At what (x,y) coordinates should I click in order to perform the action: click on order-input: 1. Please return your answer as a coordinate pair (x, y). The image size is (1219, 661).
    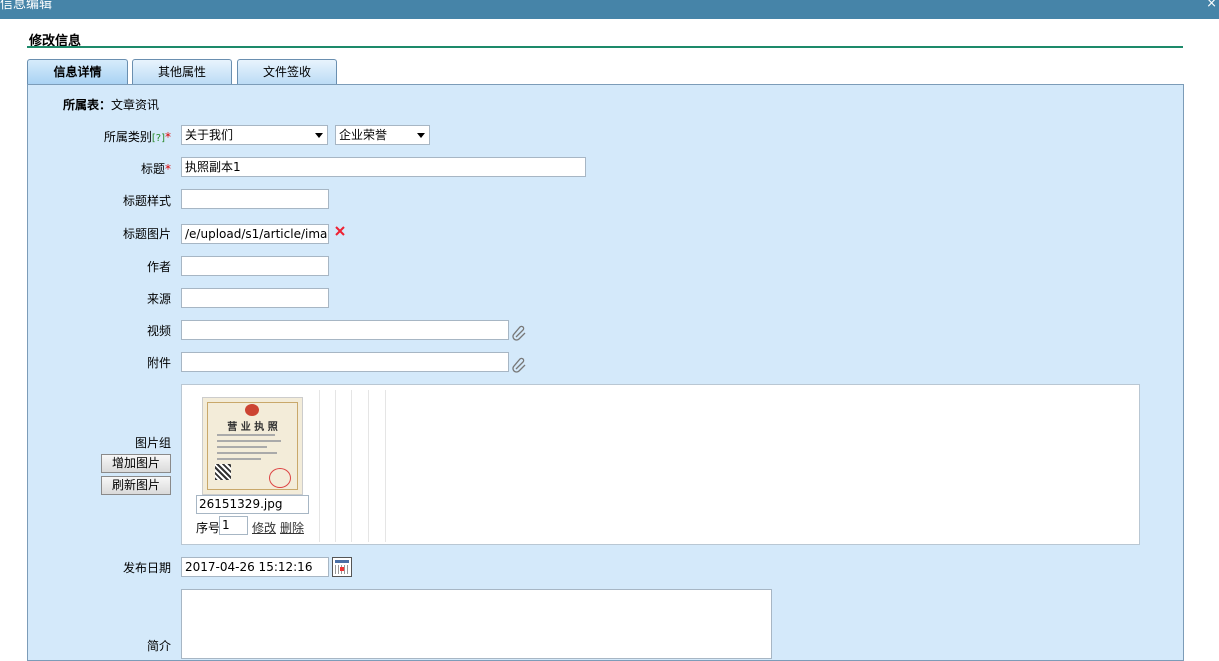
    Looking at the image, I should click on (233, 525).